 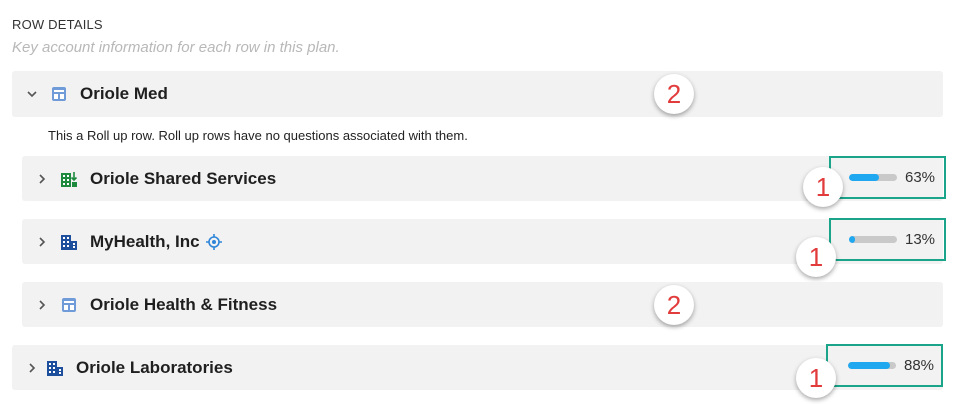 What do you see at coordinates (482, 304) in the screenshot?
I see `row-oriole-health-fitness: Oriole Health & Fitness` at bounding box center [482, 304].